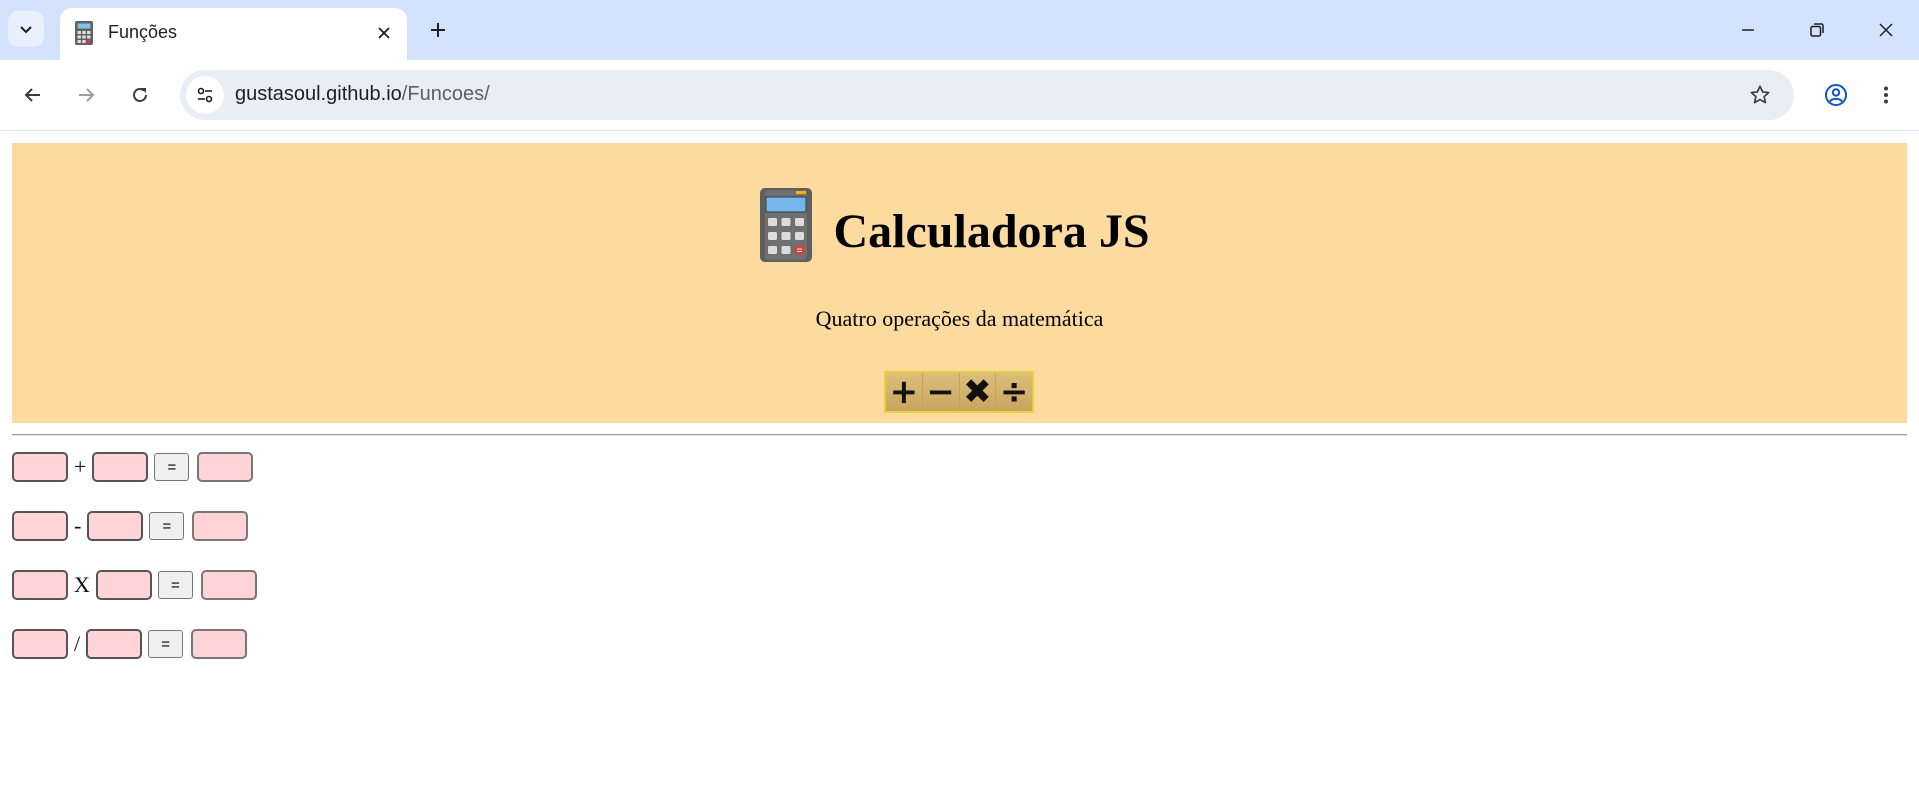  What do you see at coordinates (1014, 392) in the screenshot?
I see `divide-symbol: ÷` at bounding box center [1014, 392].